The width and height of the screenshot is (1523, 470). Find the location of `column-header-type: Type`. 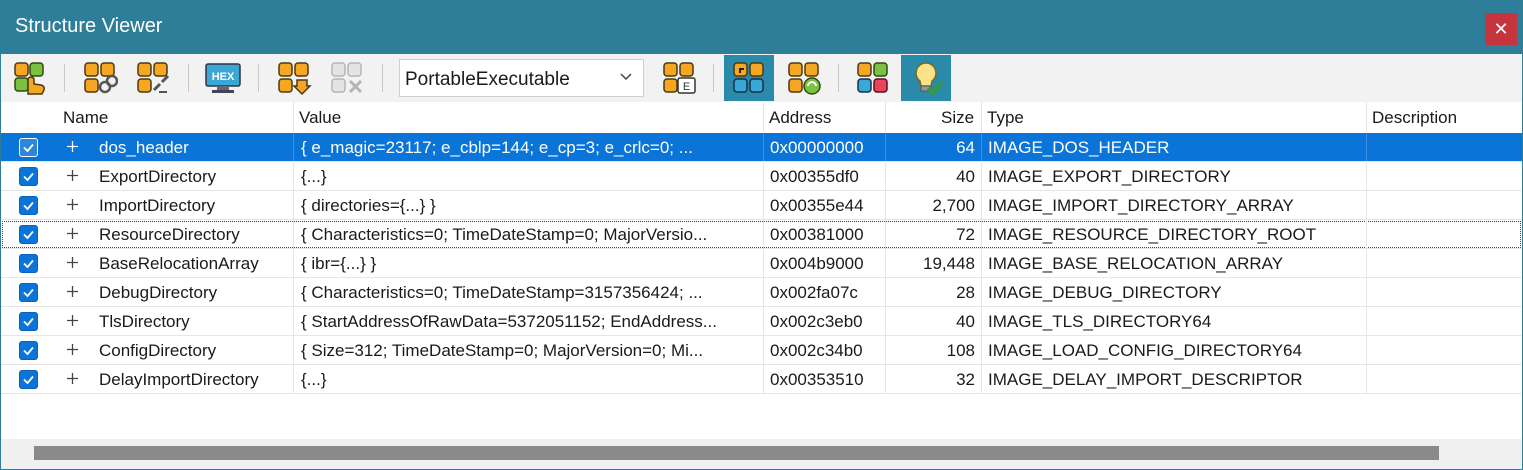

column-header-type: Type is located at coordinates (1005, 118).